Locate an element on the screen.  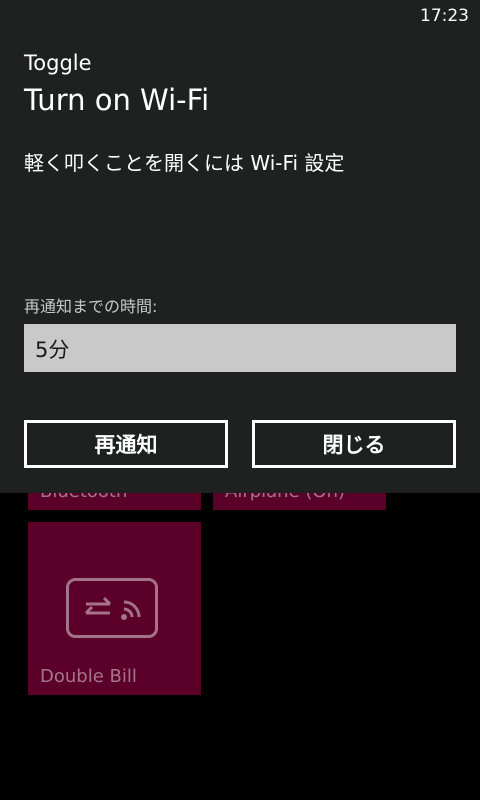
snooze-button: 再通知 is located at coordinates (126, 444).